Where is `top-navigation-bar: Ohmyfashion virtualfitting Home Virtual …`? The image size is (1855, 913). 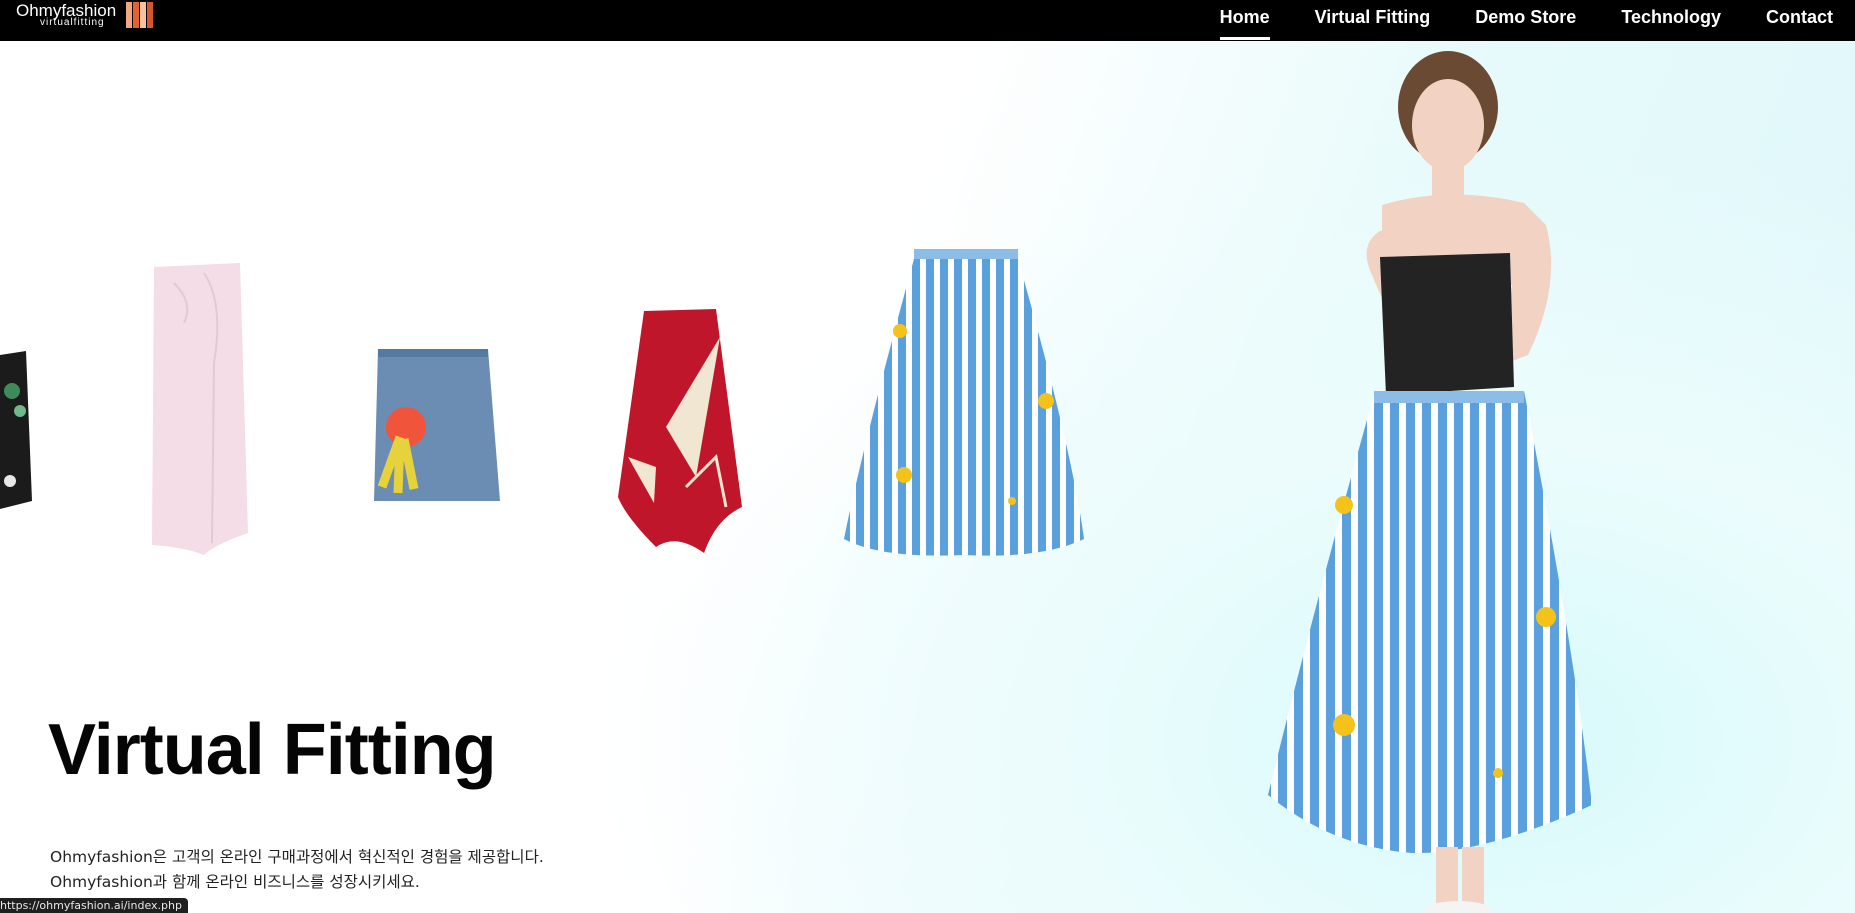 top-navigation-bar: Ohmyfashion virtualfitting Home Virtual … is located at coordinates (927, 20).